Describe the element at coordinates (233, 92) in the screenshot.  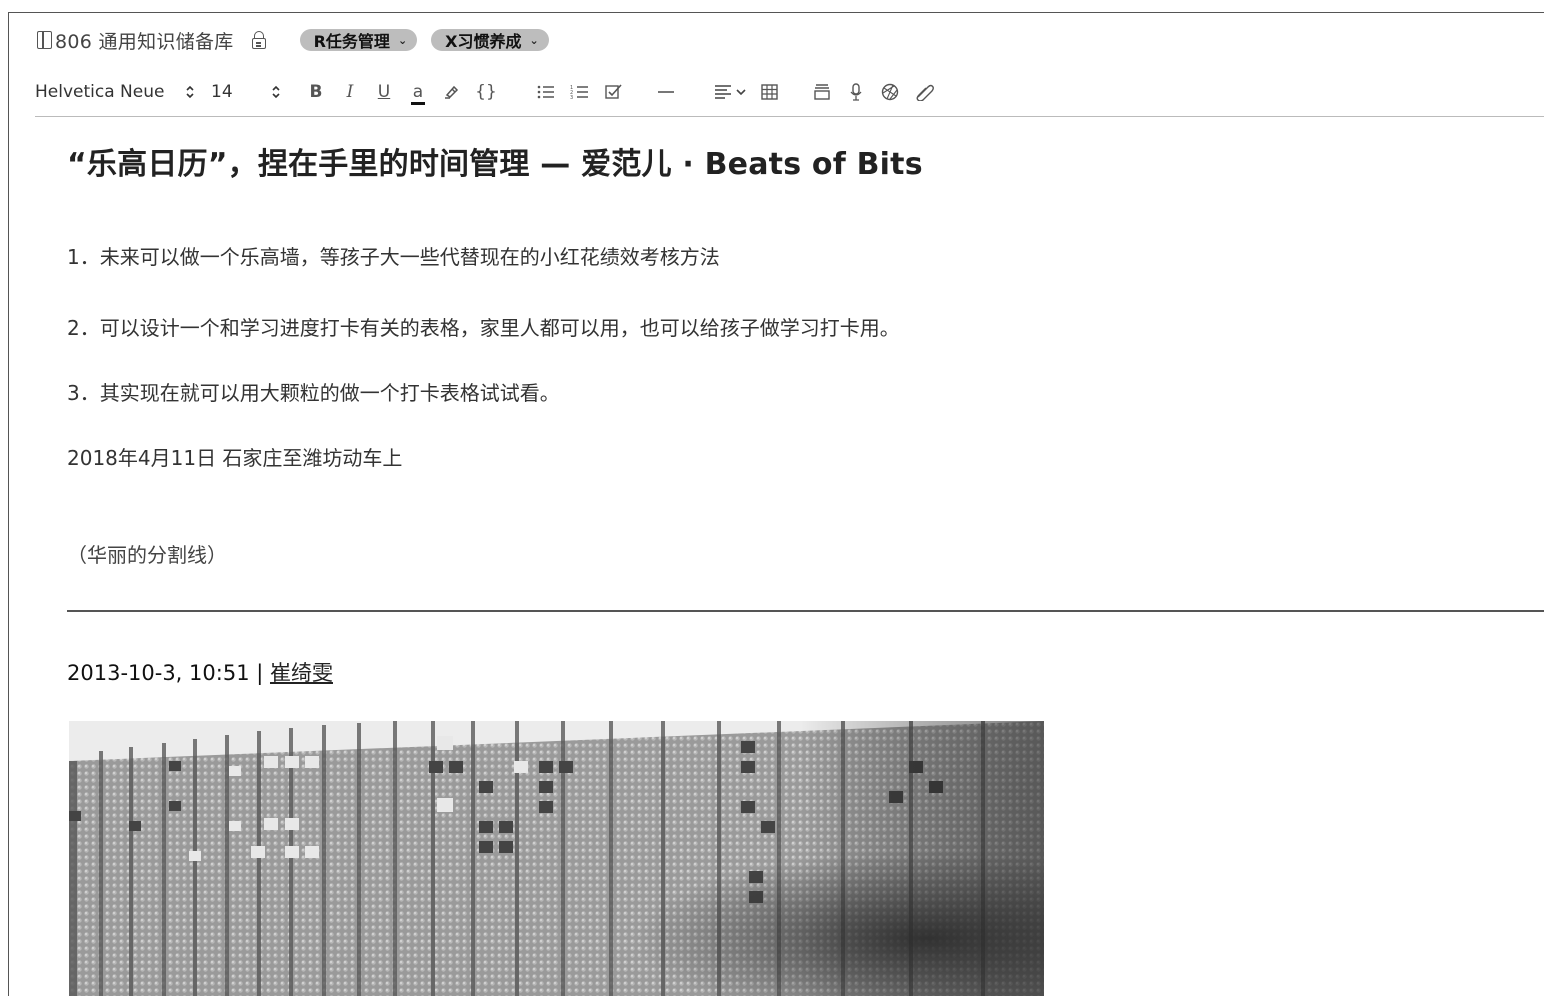
I see `font-size-select: 14` at that location.